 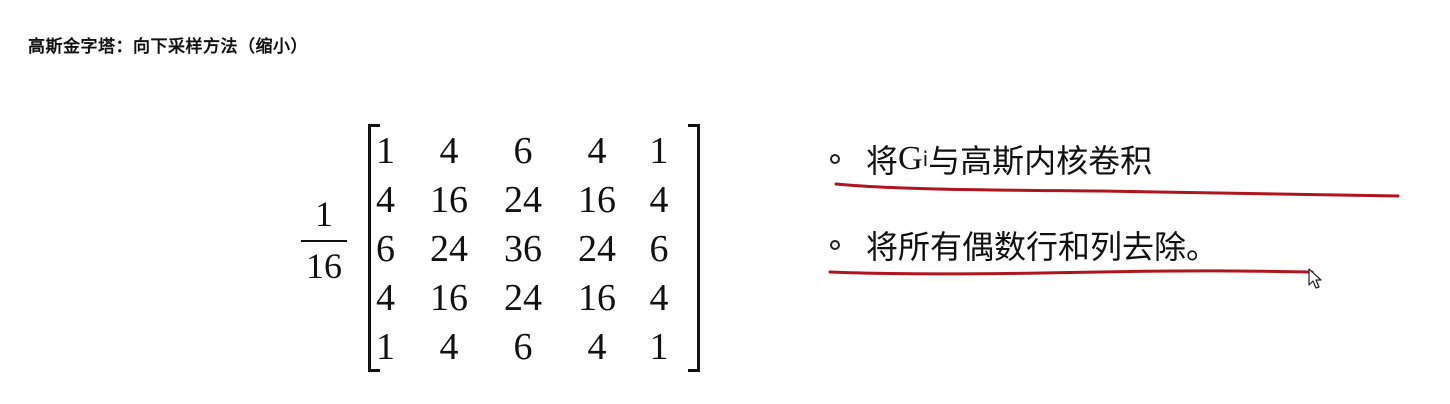 What do you see at coordinates (168, 47) in the screenshot?
I see `page-title: 高斯金字塔：向下采样方法（缩小）` at bounding box center [168, 47].